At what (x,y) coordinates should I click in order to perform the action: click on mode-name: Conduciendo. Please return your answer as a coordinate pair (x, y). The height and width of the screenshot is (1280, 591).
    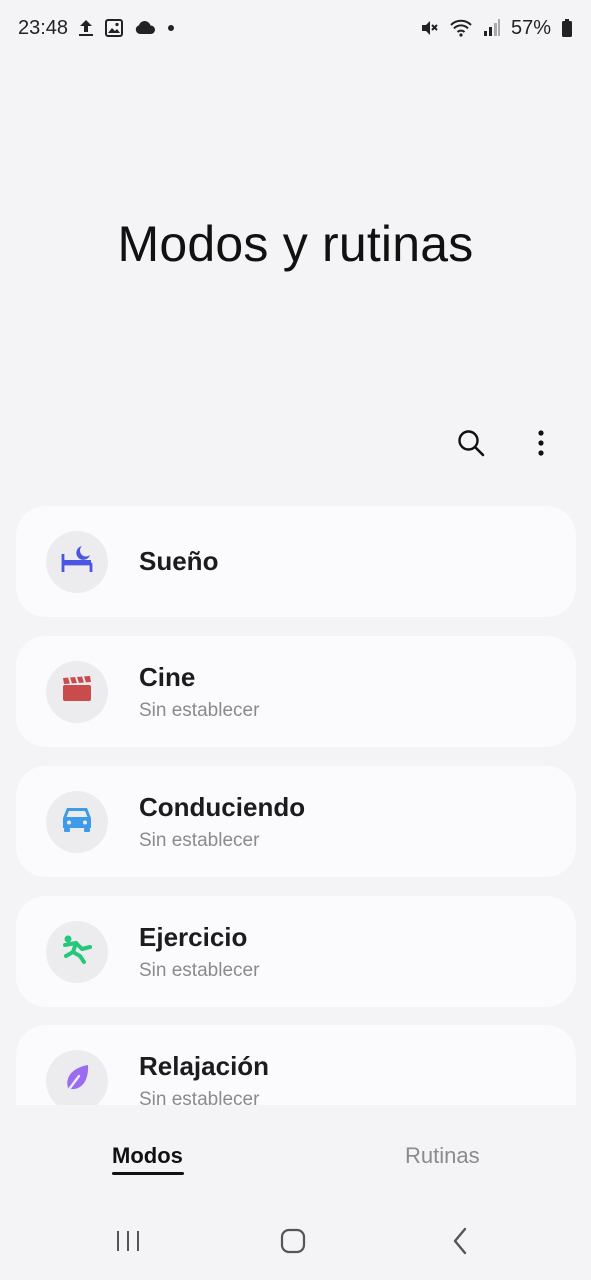
    Looking at the image, I should click on (222, 806).